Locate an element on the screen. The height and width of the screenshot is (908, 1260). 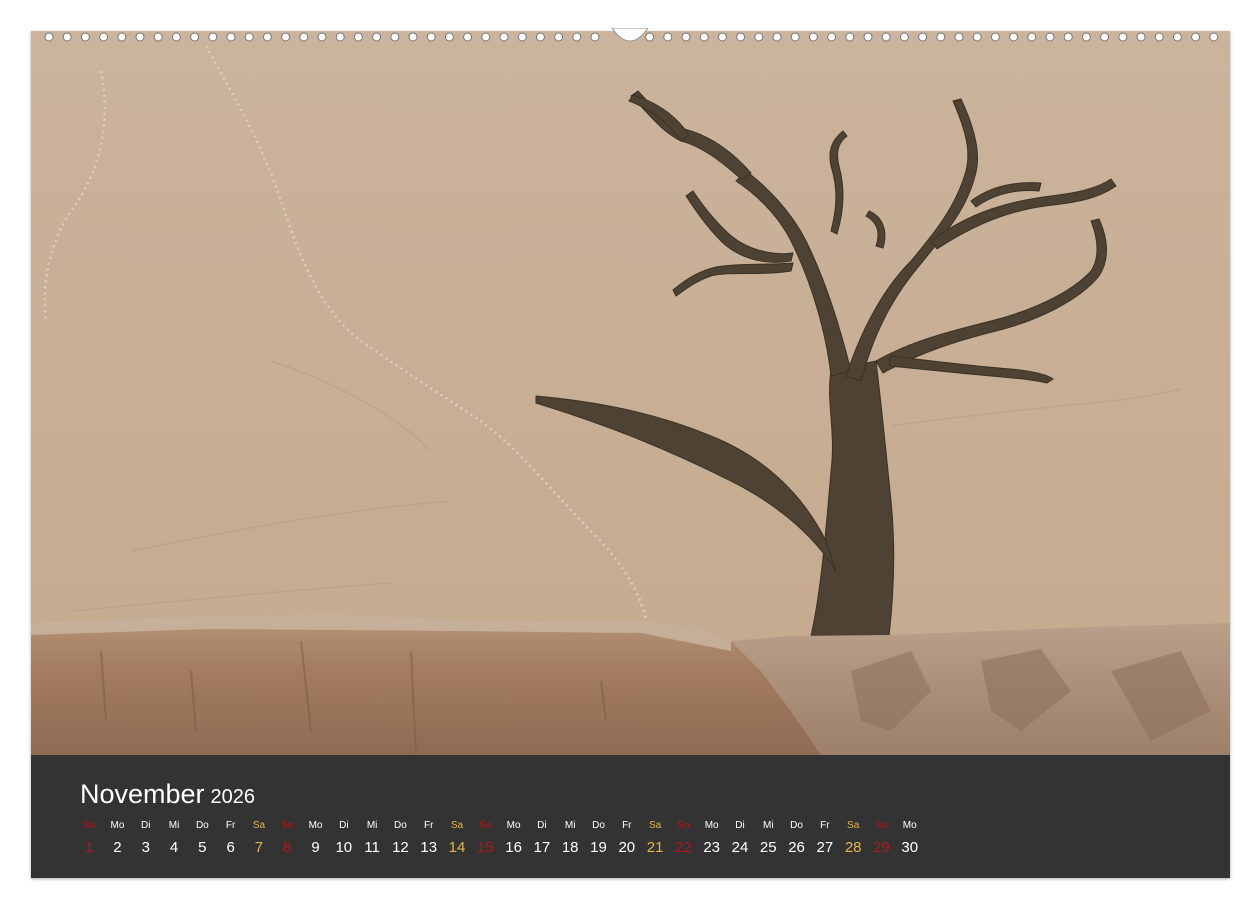
day-number: 25 is located at coordinates (768, 847).